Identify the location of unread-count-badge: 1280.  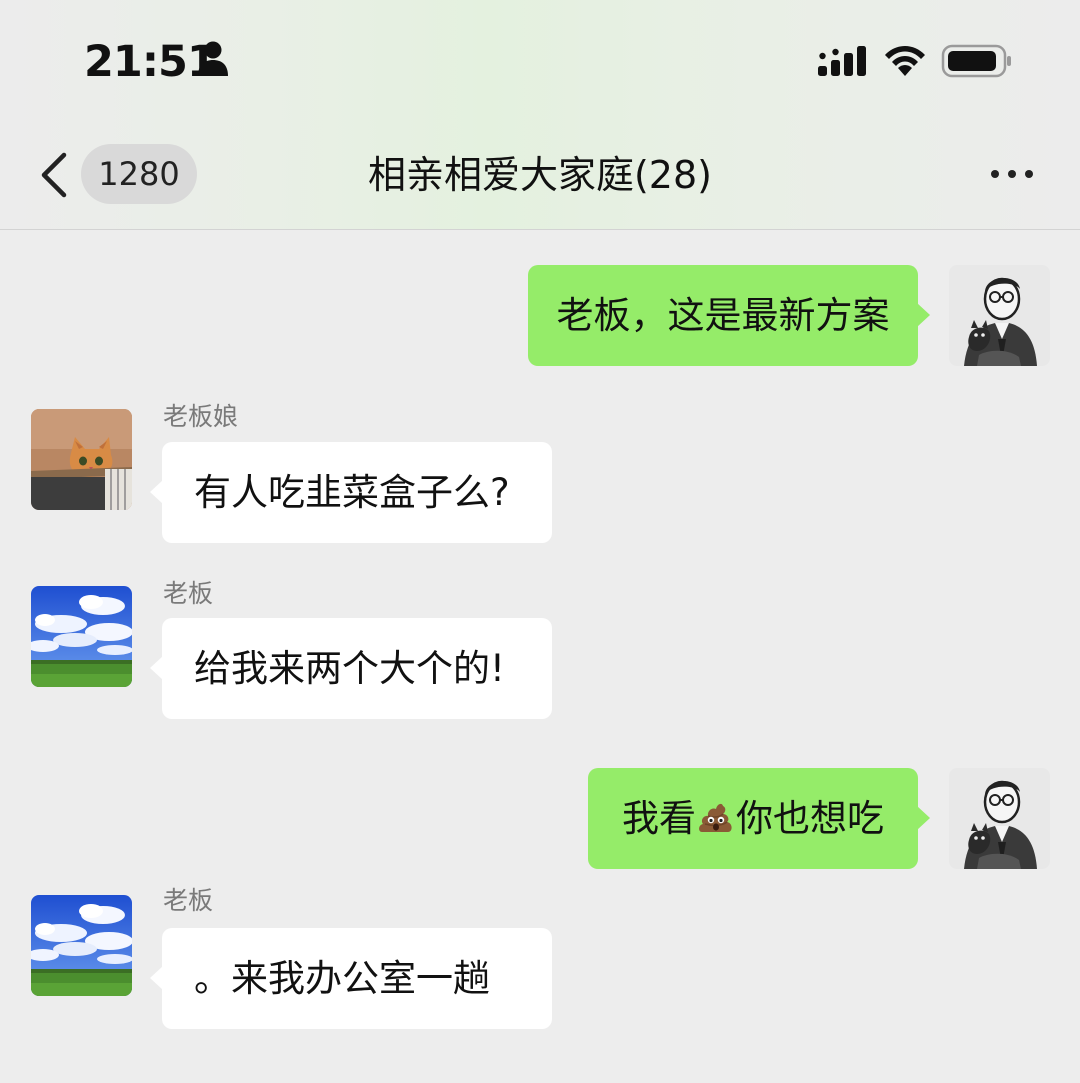
(139, 174).